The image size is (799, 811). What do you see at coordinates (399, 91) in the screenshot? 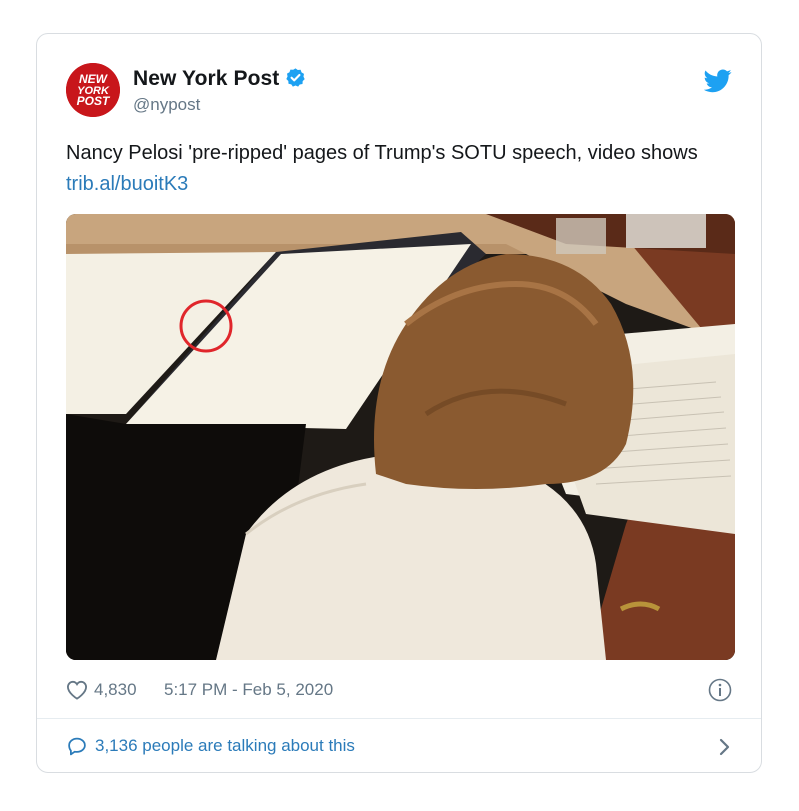
I see `tweet-header: NEW YORK POST New York Post @nypost` at bounding box center [399, 91].